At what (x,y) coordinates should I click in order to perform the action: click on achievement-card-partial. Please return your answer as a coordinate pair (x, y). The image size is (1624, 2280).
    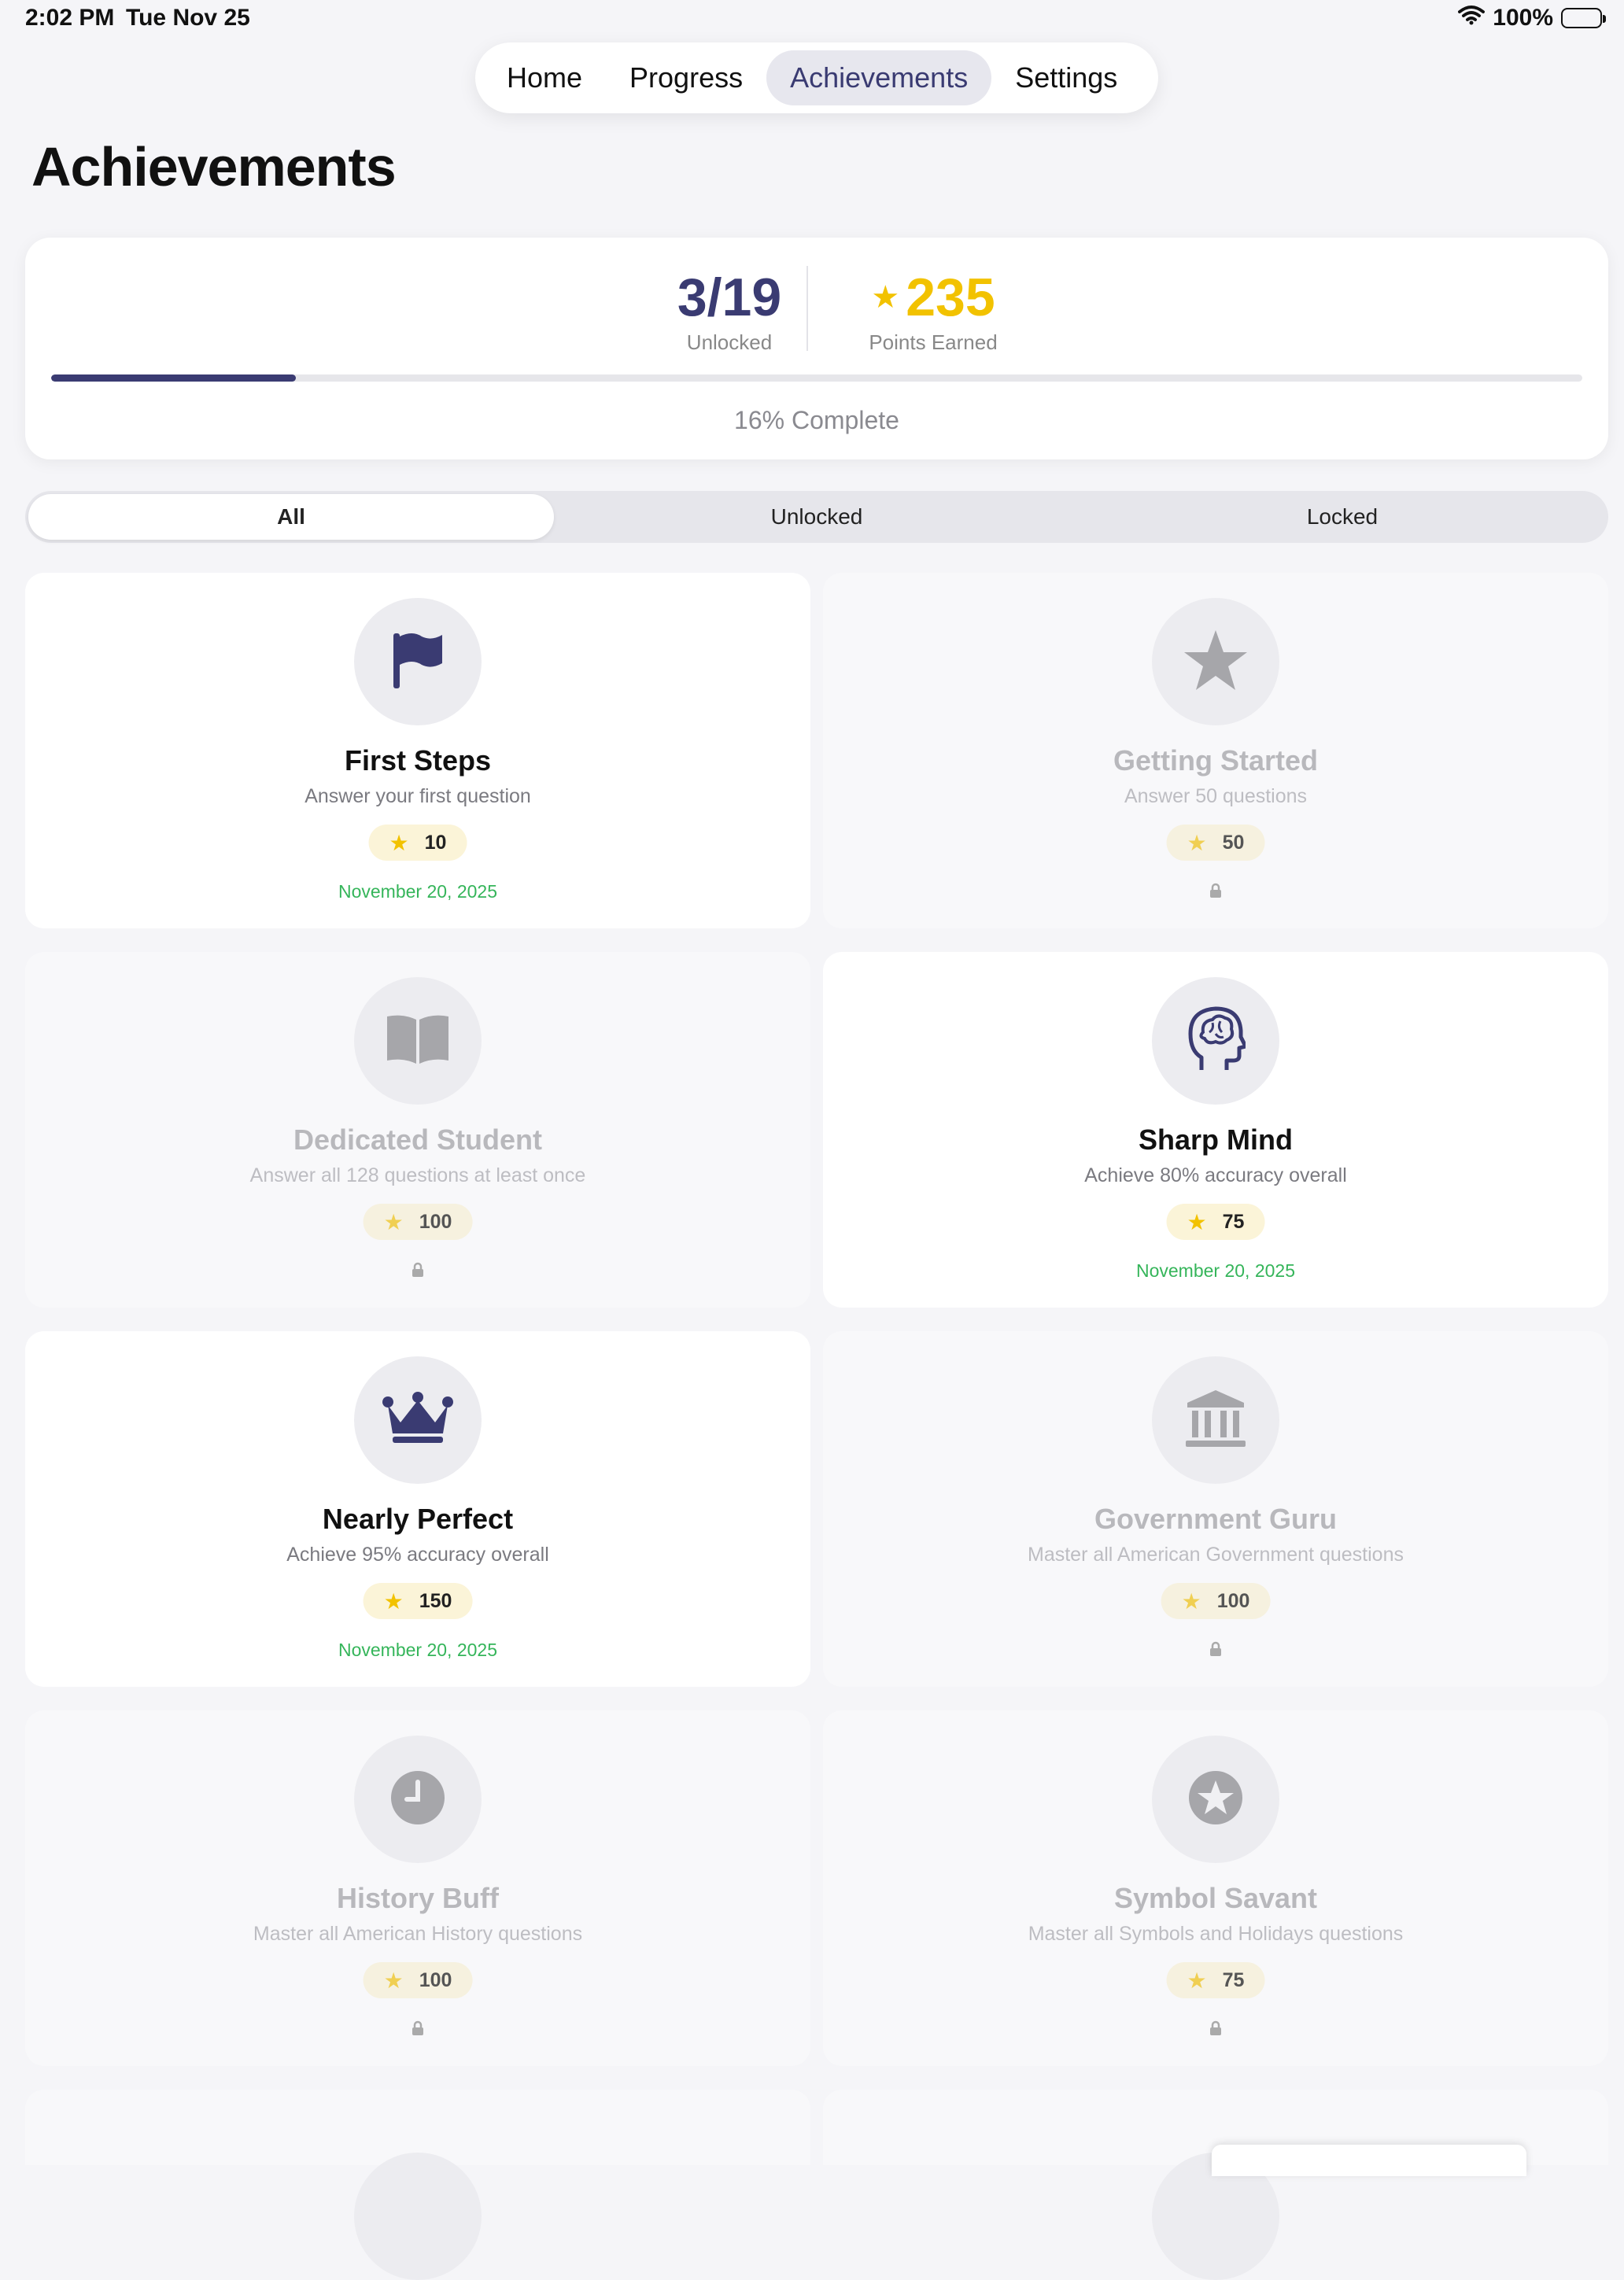
    Looking at the image, I should click on (417, 2185).